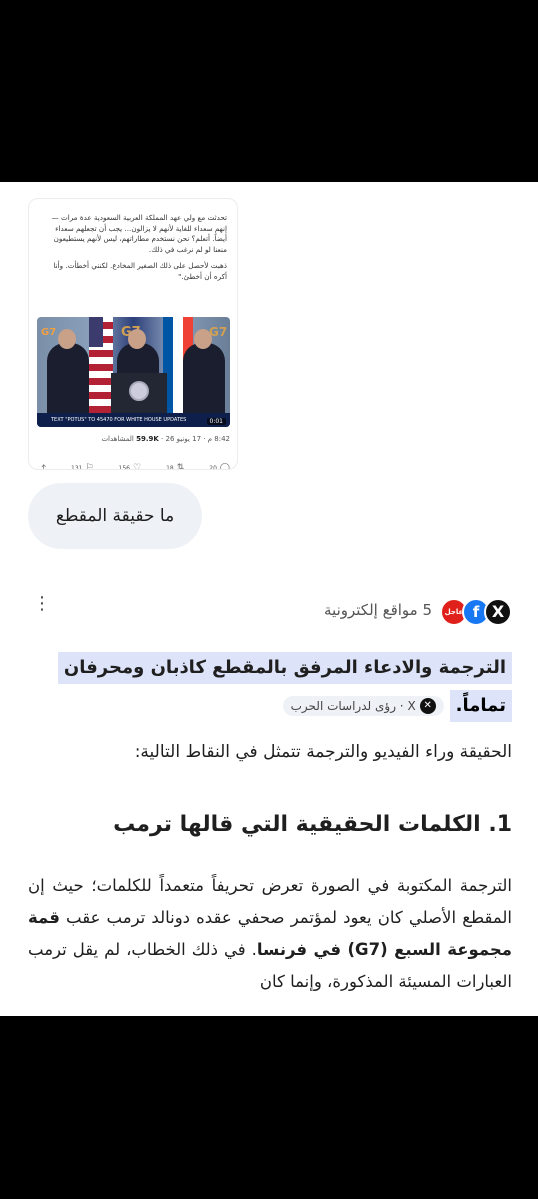 The height and width of the screenshot is (1199, 538). I want to click on user-query-bubble: ما حقيقة المقطع, so click(115, 516).